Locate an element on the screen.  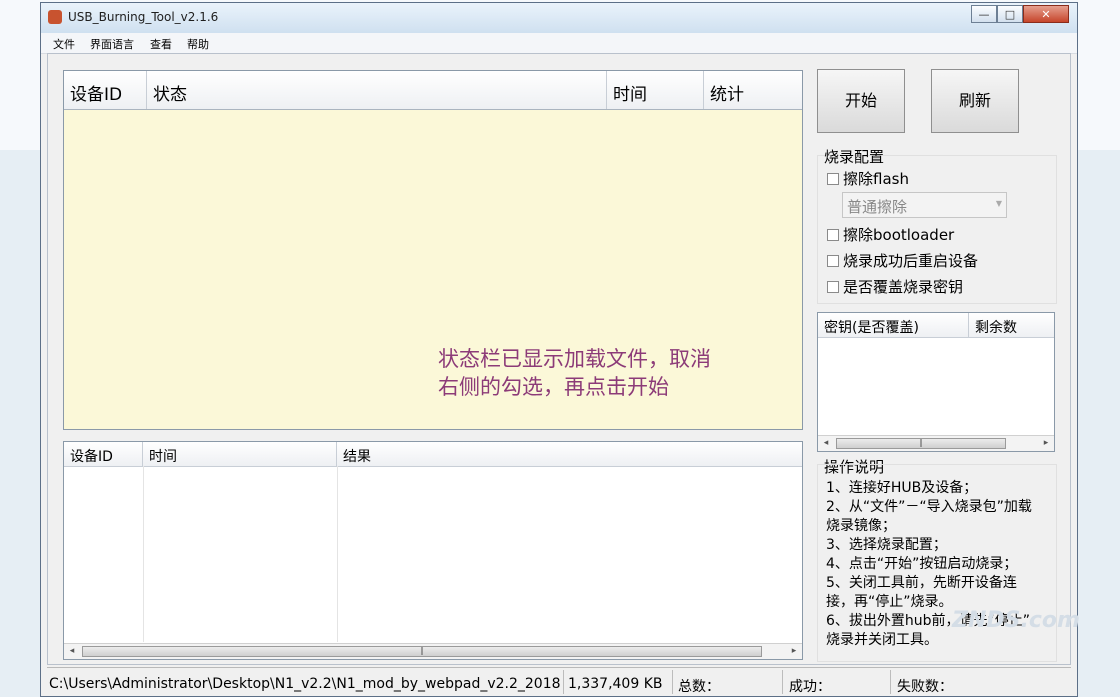
watermark-logo: ZNDS.com is located at coordinates (1016, 620).